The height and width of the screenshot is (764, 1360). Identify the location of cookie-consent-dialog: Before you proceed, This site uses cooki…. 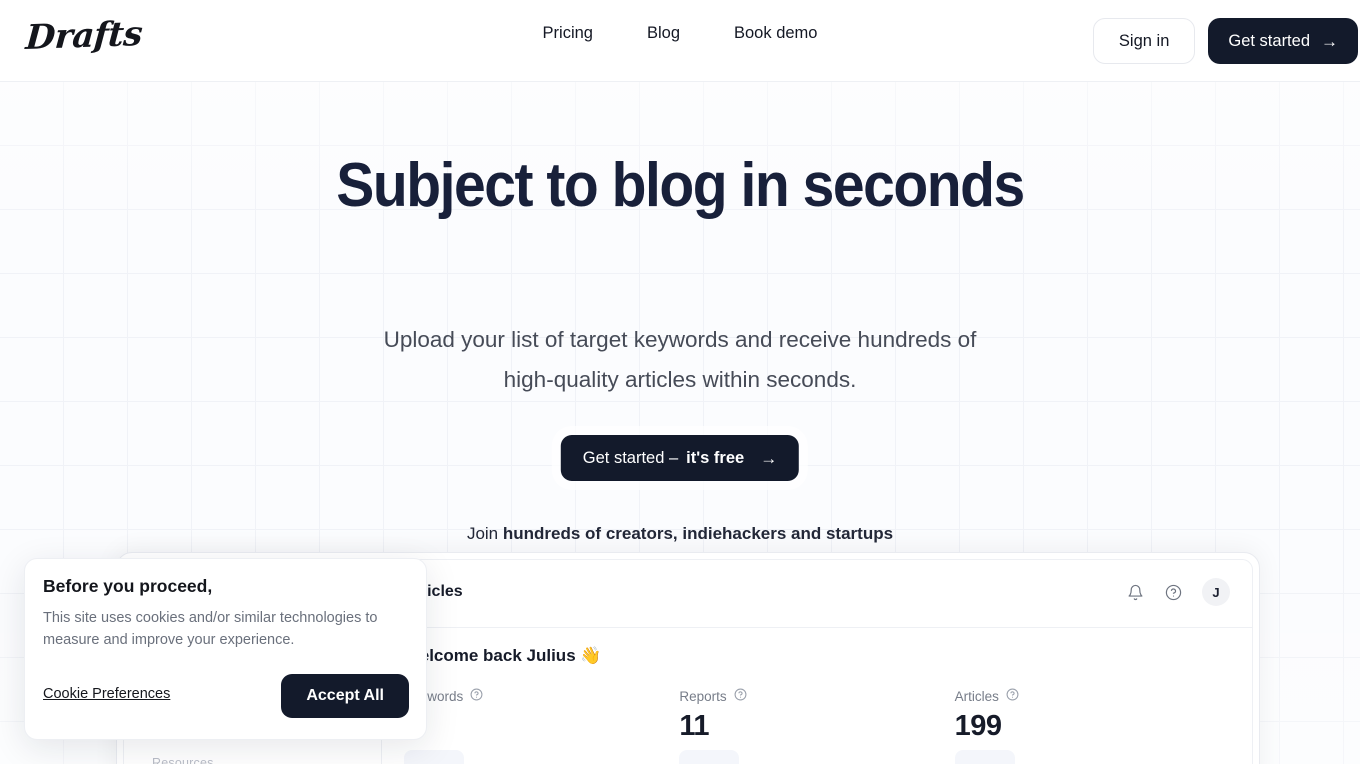
(225, 649).